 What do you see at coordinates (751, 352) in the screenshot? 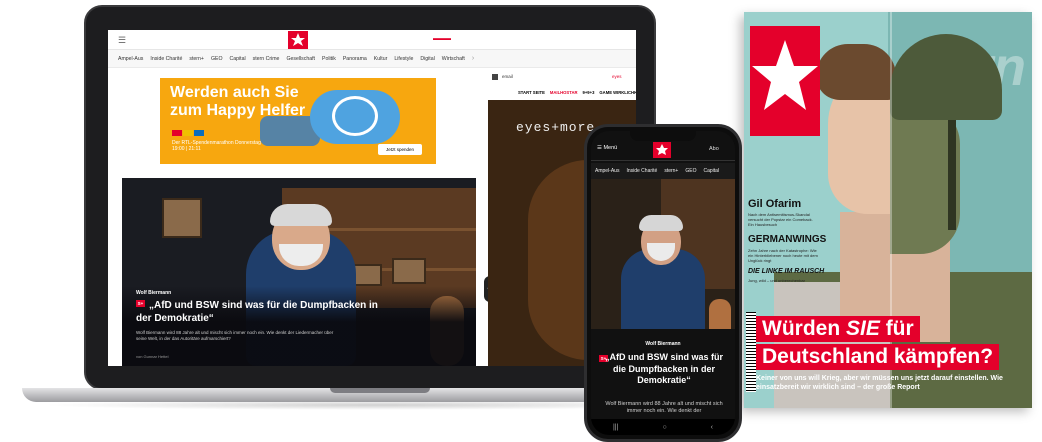
I see `barcode` at bounding box center [751, 352].